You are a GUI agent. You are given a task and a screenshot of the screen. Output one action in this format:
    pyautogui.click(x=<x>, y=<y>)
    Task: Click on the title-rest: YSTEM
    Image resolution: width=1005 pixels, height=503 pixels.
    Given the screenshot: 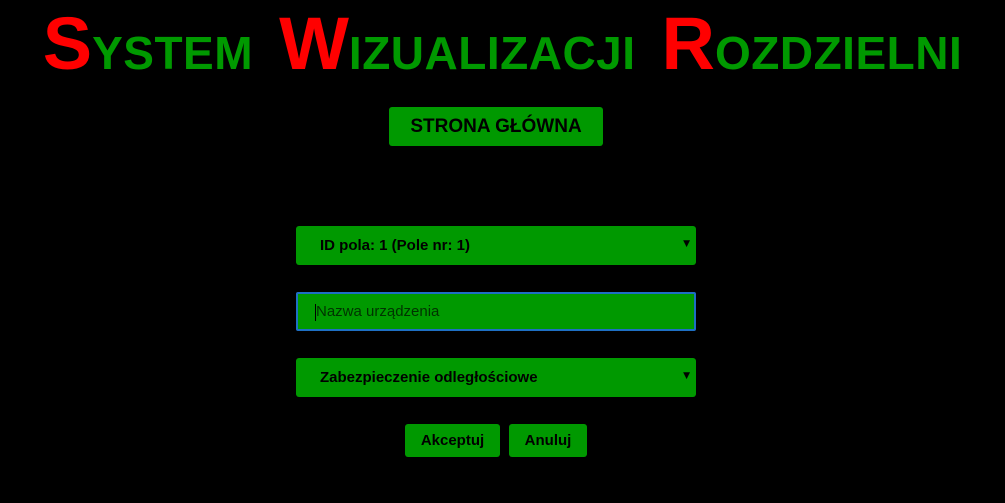 What is the action you would take?
    pyautogui.click(x=173, y=53)
    